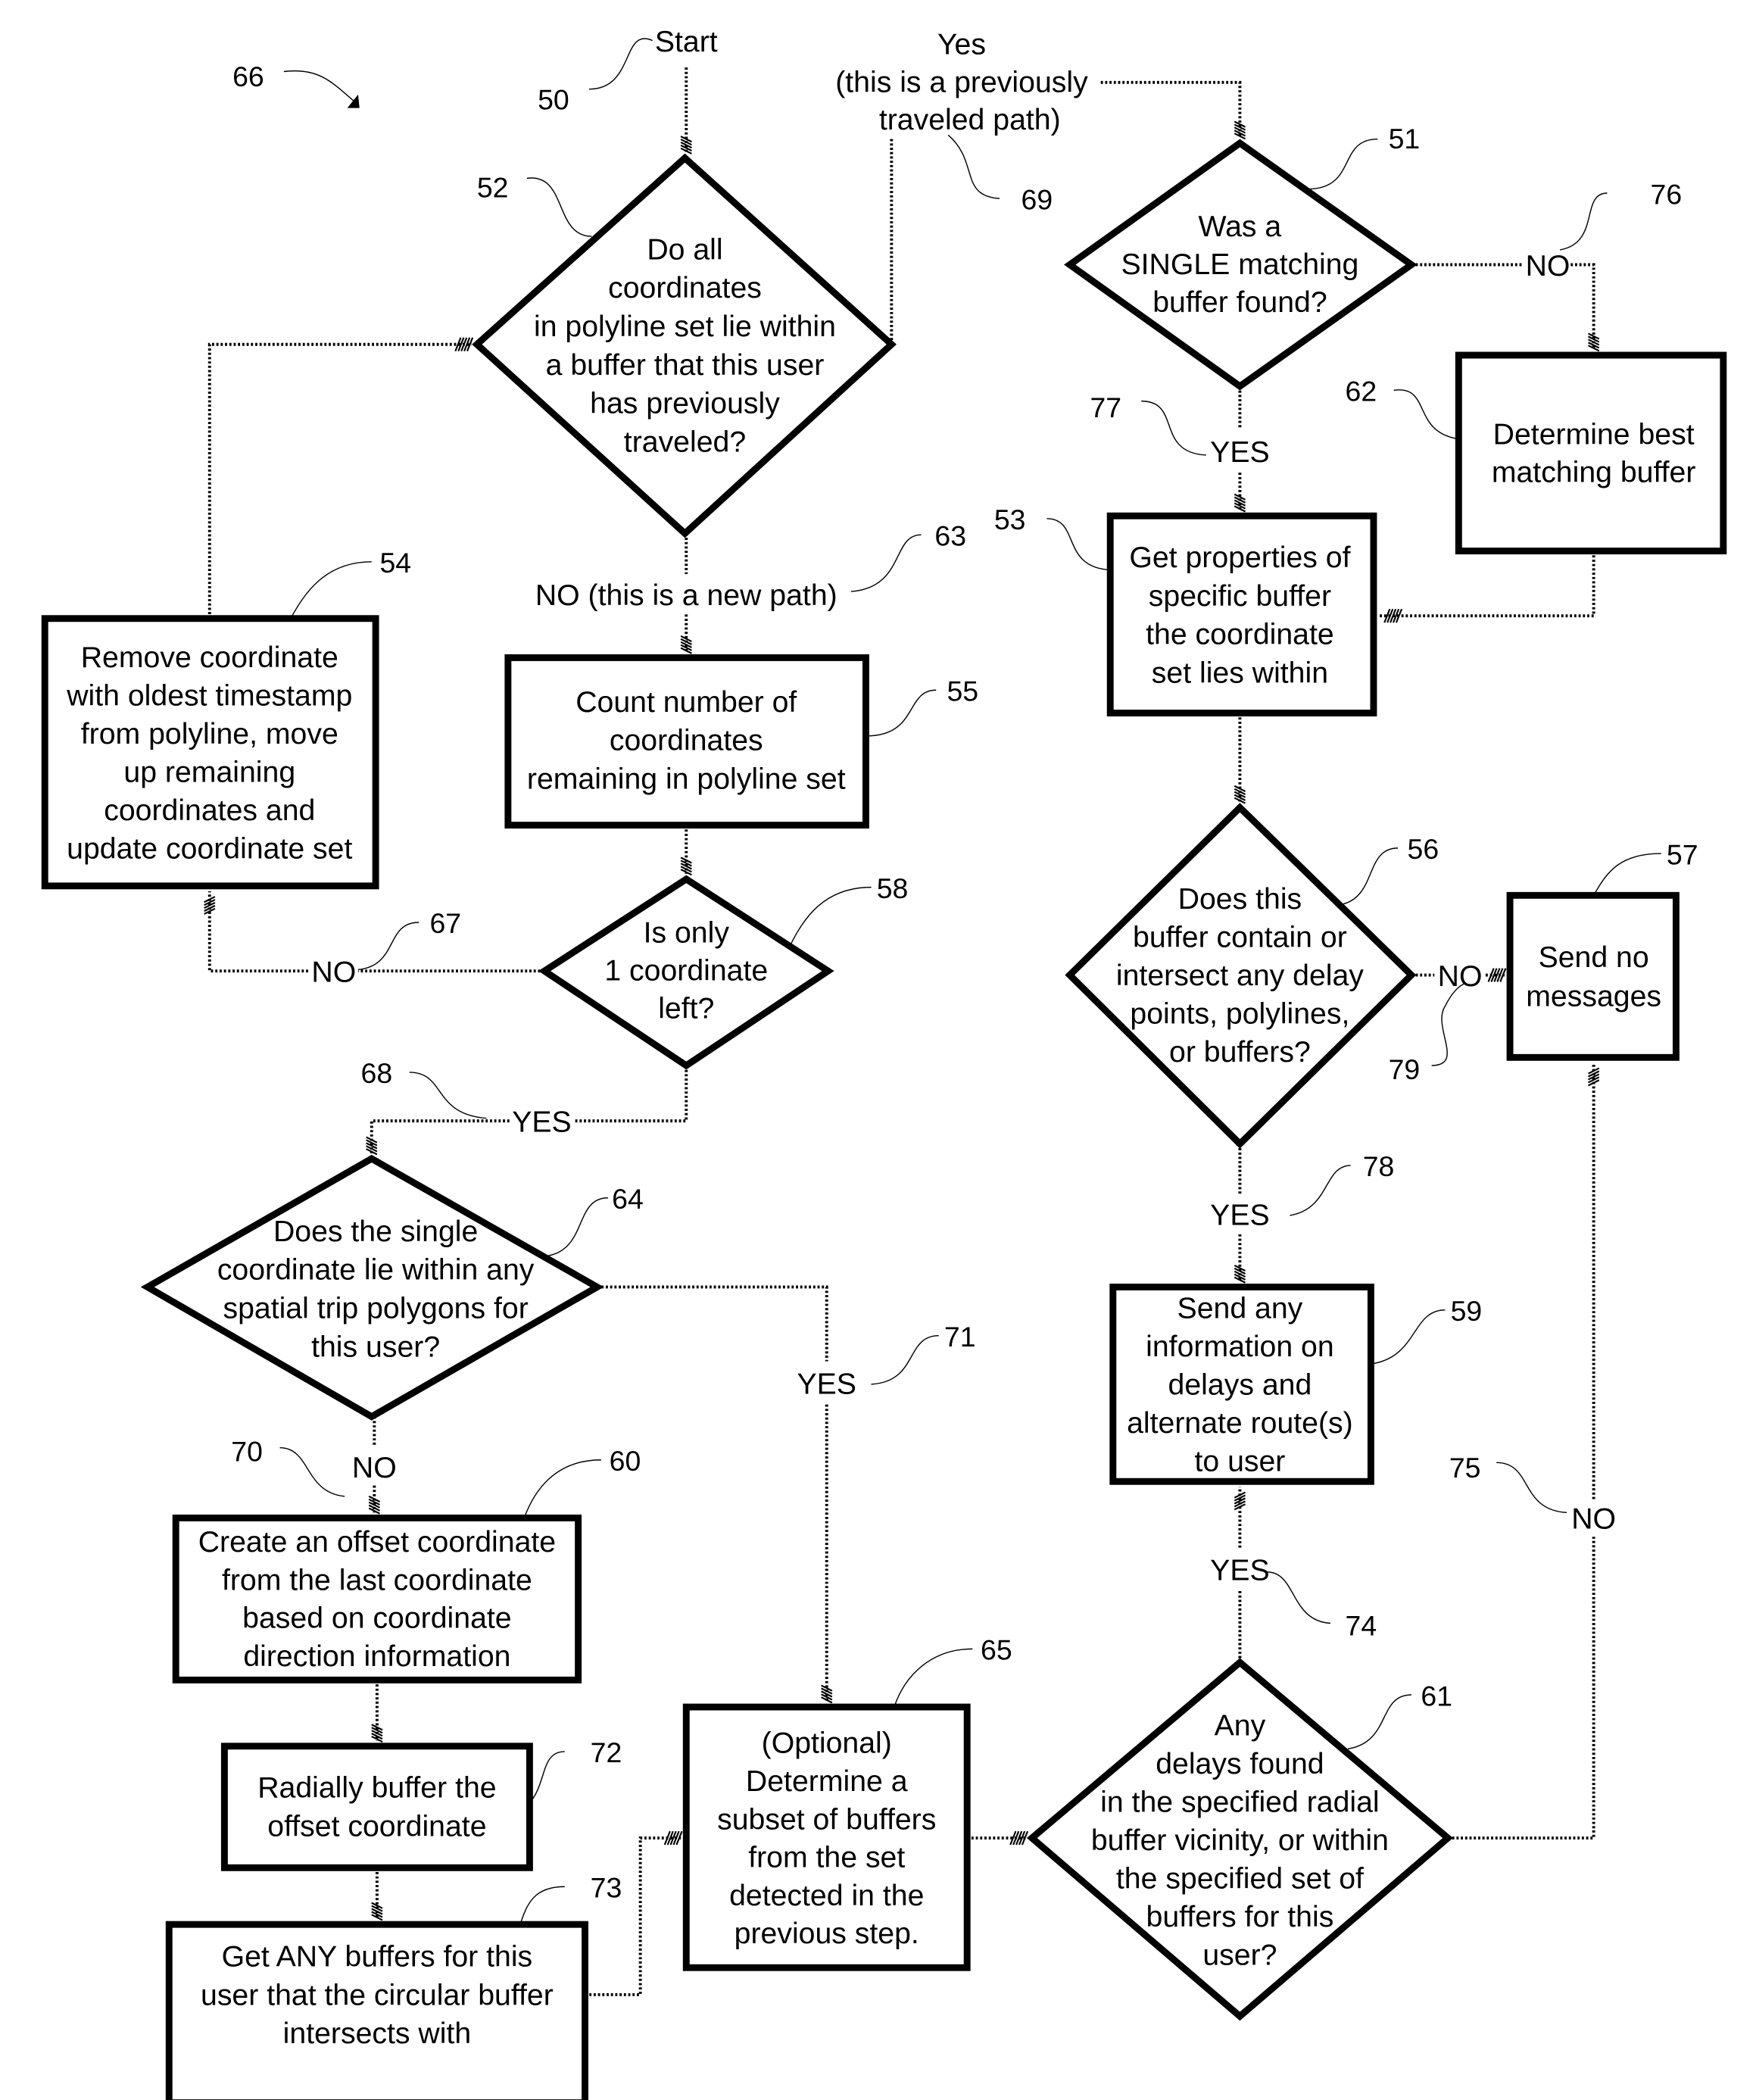 The width and height of the screenshot is (1756, 2100). I want to click on branch-58-yes: YES, so click(541, 1121).